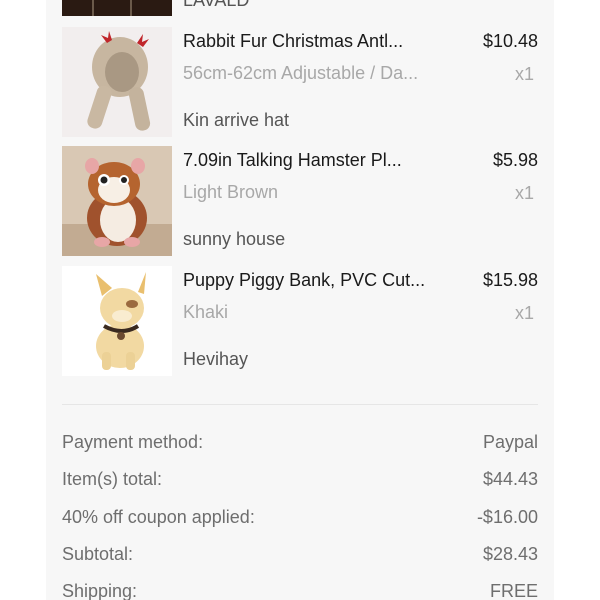 This screenshot has width=600, height=600. Describe the element at coordinates (513, 590) in the screenshot. I see `summary-value: FREE` at that location.